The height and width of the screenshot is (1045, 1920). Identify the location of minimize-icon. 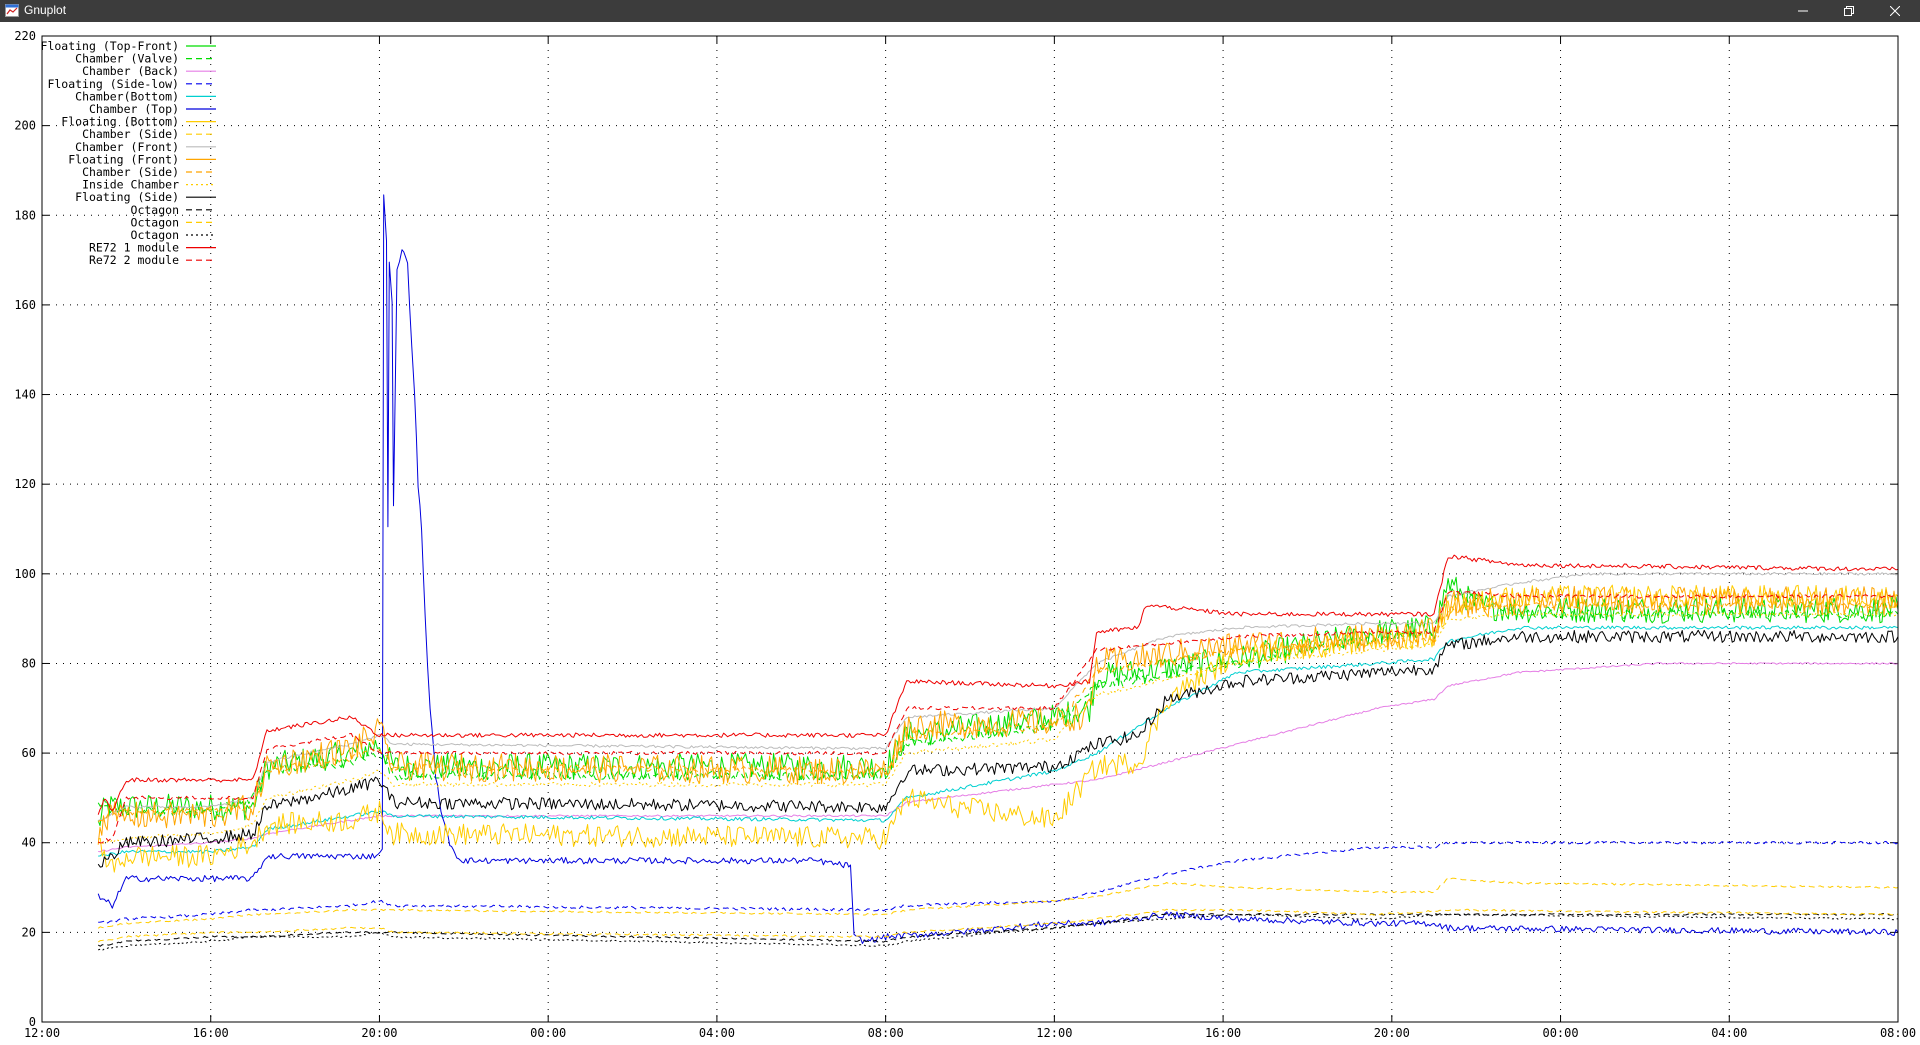
(1803, 11).